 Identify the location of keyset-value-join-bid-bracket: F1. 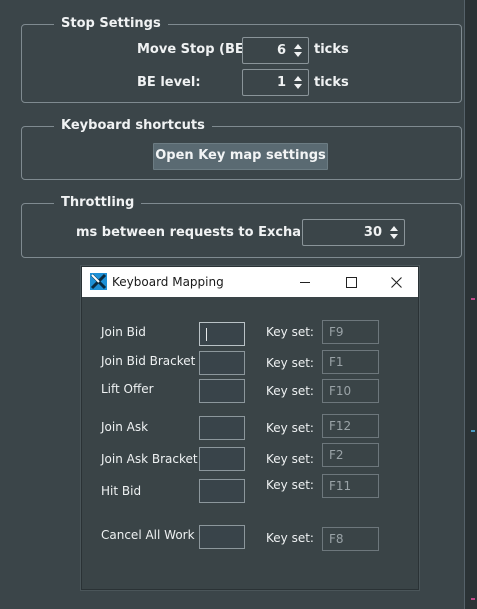
(350, 362).